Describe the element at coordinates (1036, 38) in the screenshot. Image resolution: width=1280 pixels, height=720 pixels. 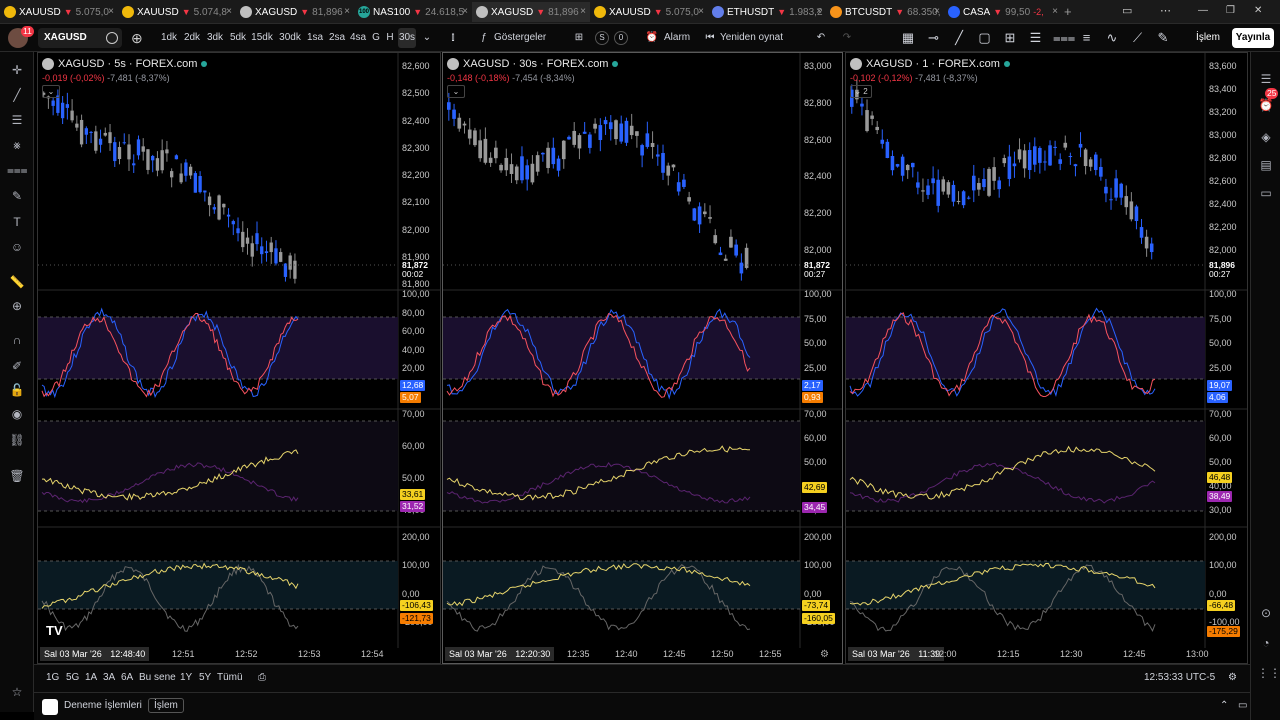
I see `fib-icon: ☰` at that location.